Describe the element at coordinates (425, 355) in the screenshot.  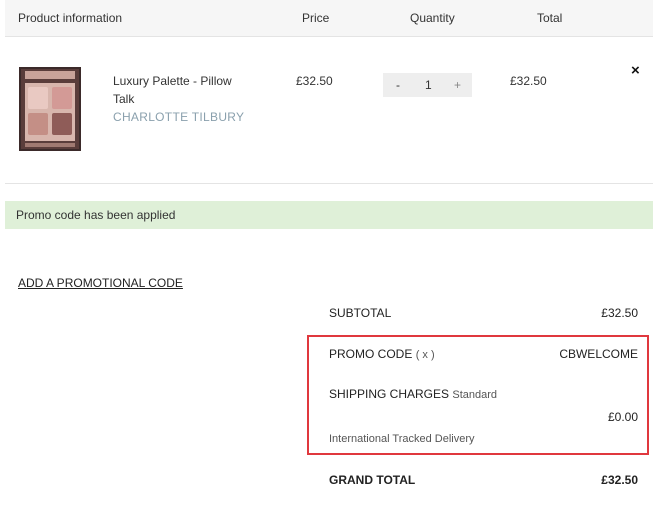
I see `remove-promo-button: ( x )` at that location.